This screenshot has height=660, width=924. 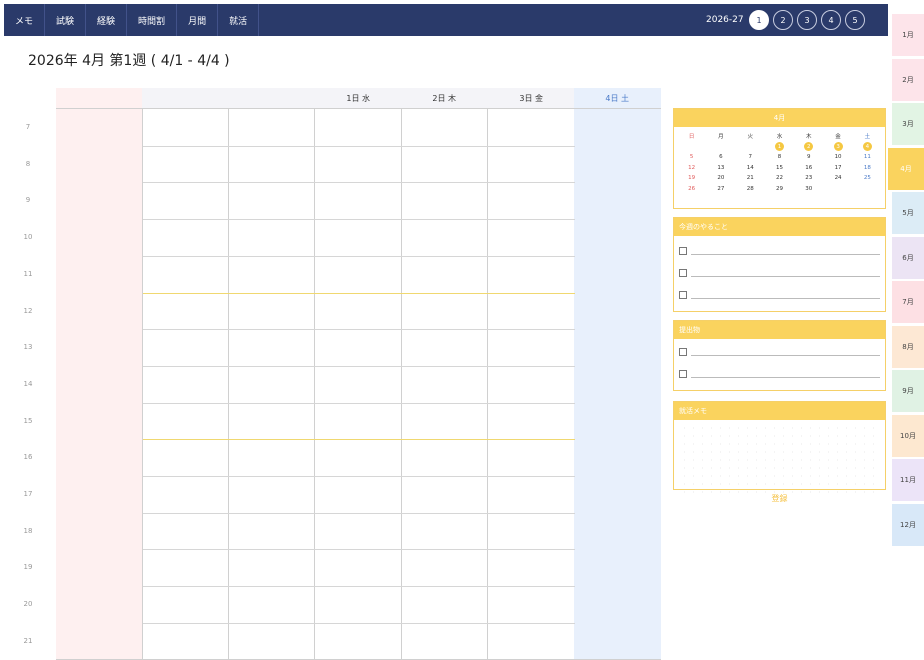 I want to click on mini-cal-day: 30, so click(x=808, y=189).